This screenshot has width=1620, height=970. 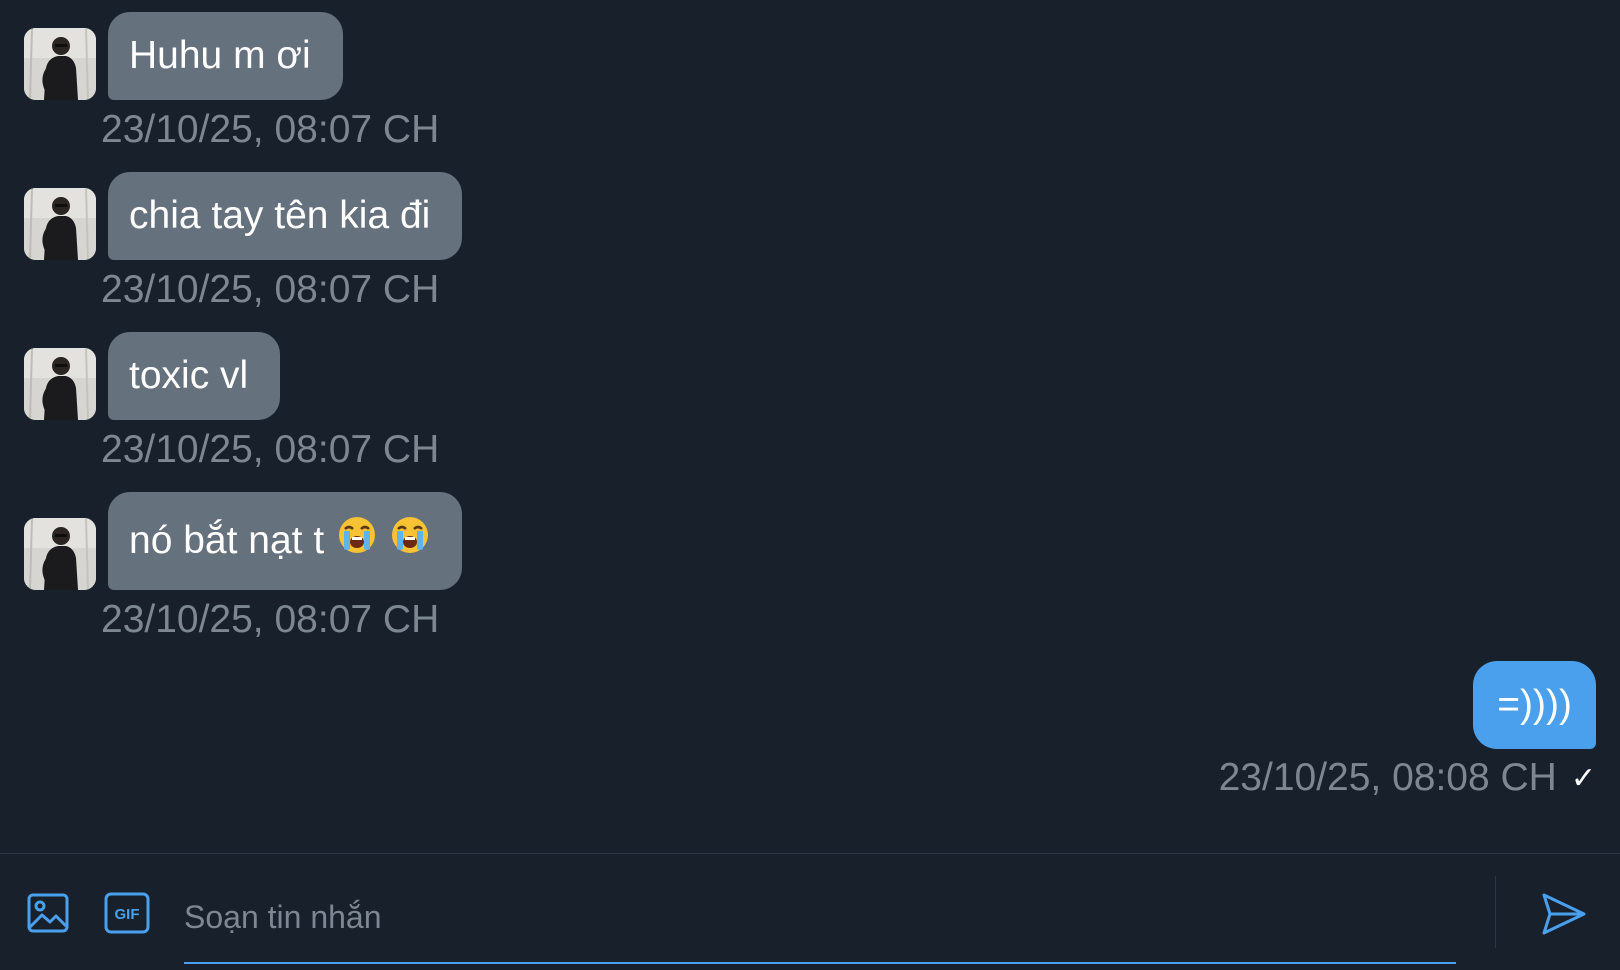 I want to click on send-button, so click(x=1565, y=915).